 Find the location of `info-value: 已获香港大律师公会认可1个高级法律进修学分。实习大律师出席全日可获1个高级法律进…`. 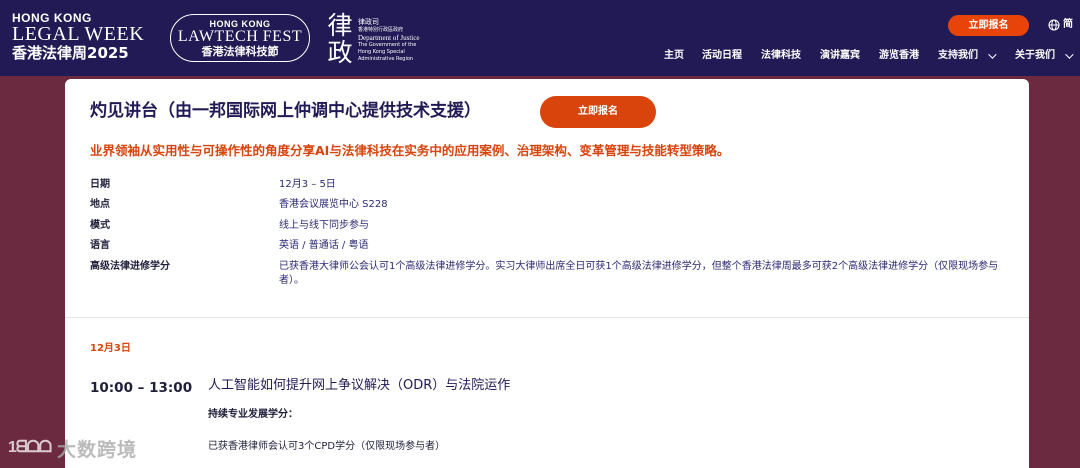

info-value: 已获香港大律师公会认可1个高级法律进修学分。实习大律师出席全日可获1个高级法律进… is located at coordinates (639, 273).